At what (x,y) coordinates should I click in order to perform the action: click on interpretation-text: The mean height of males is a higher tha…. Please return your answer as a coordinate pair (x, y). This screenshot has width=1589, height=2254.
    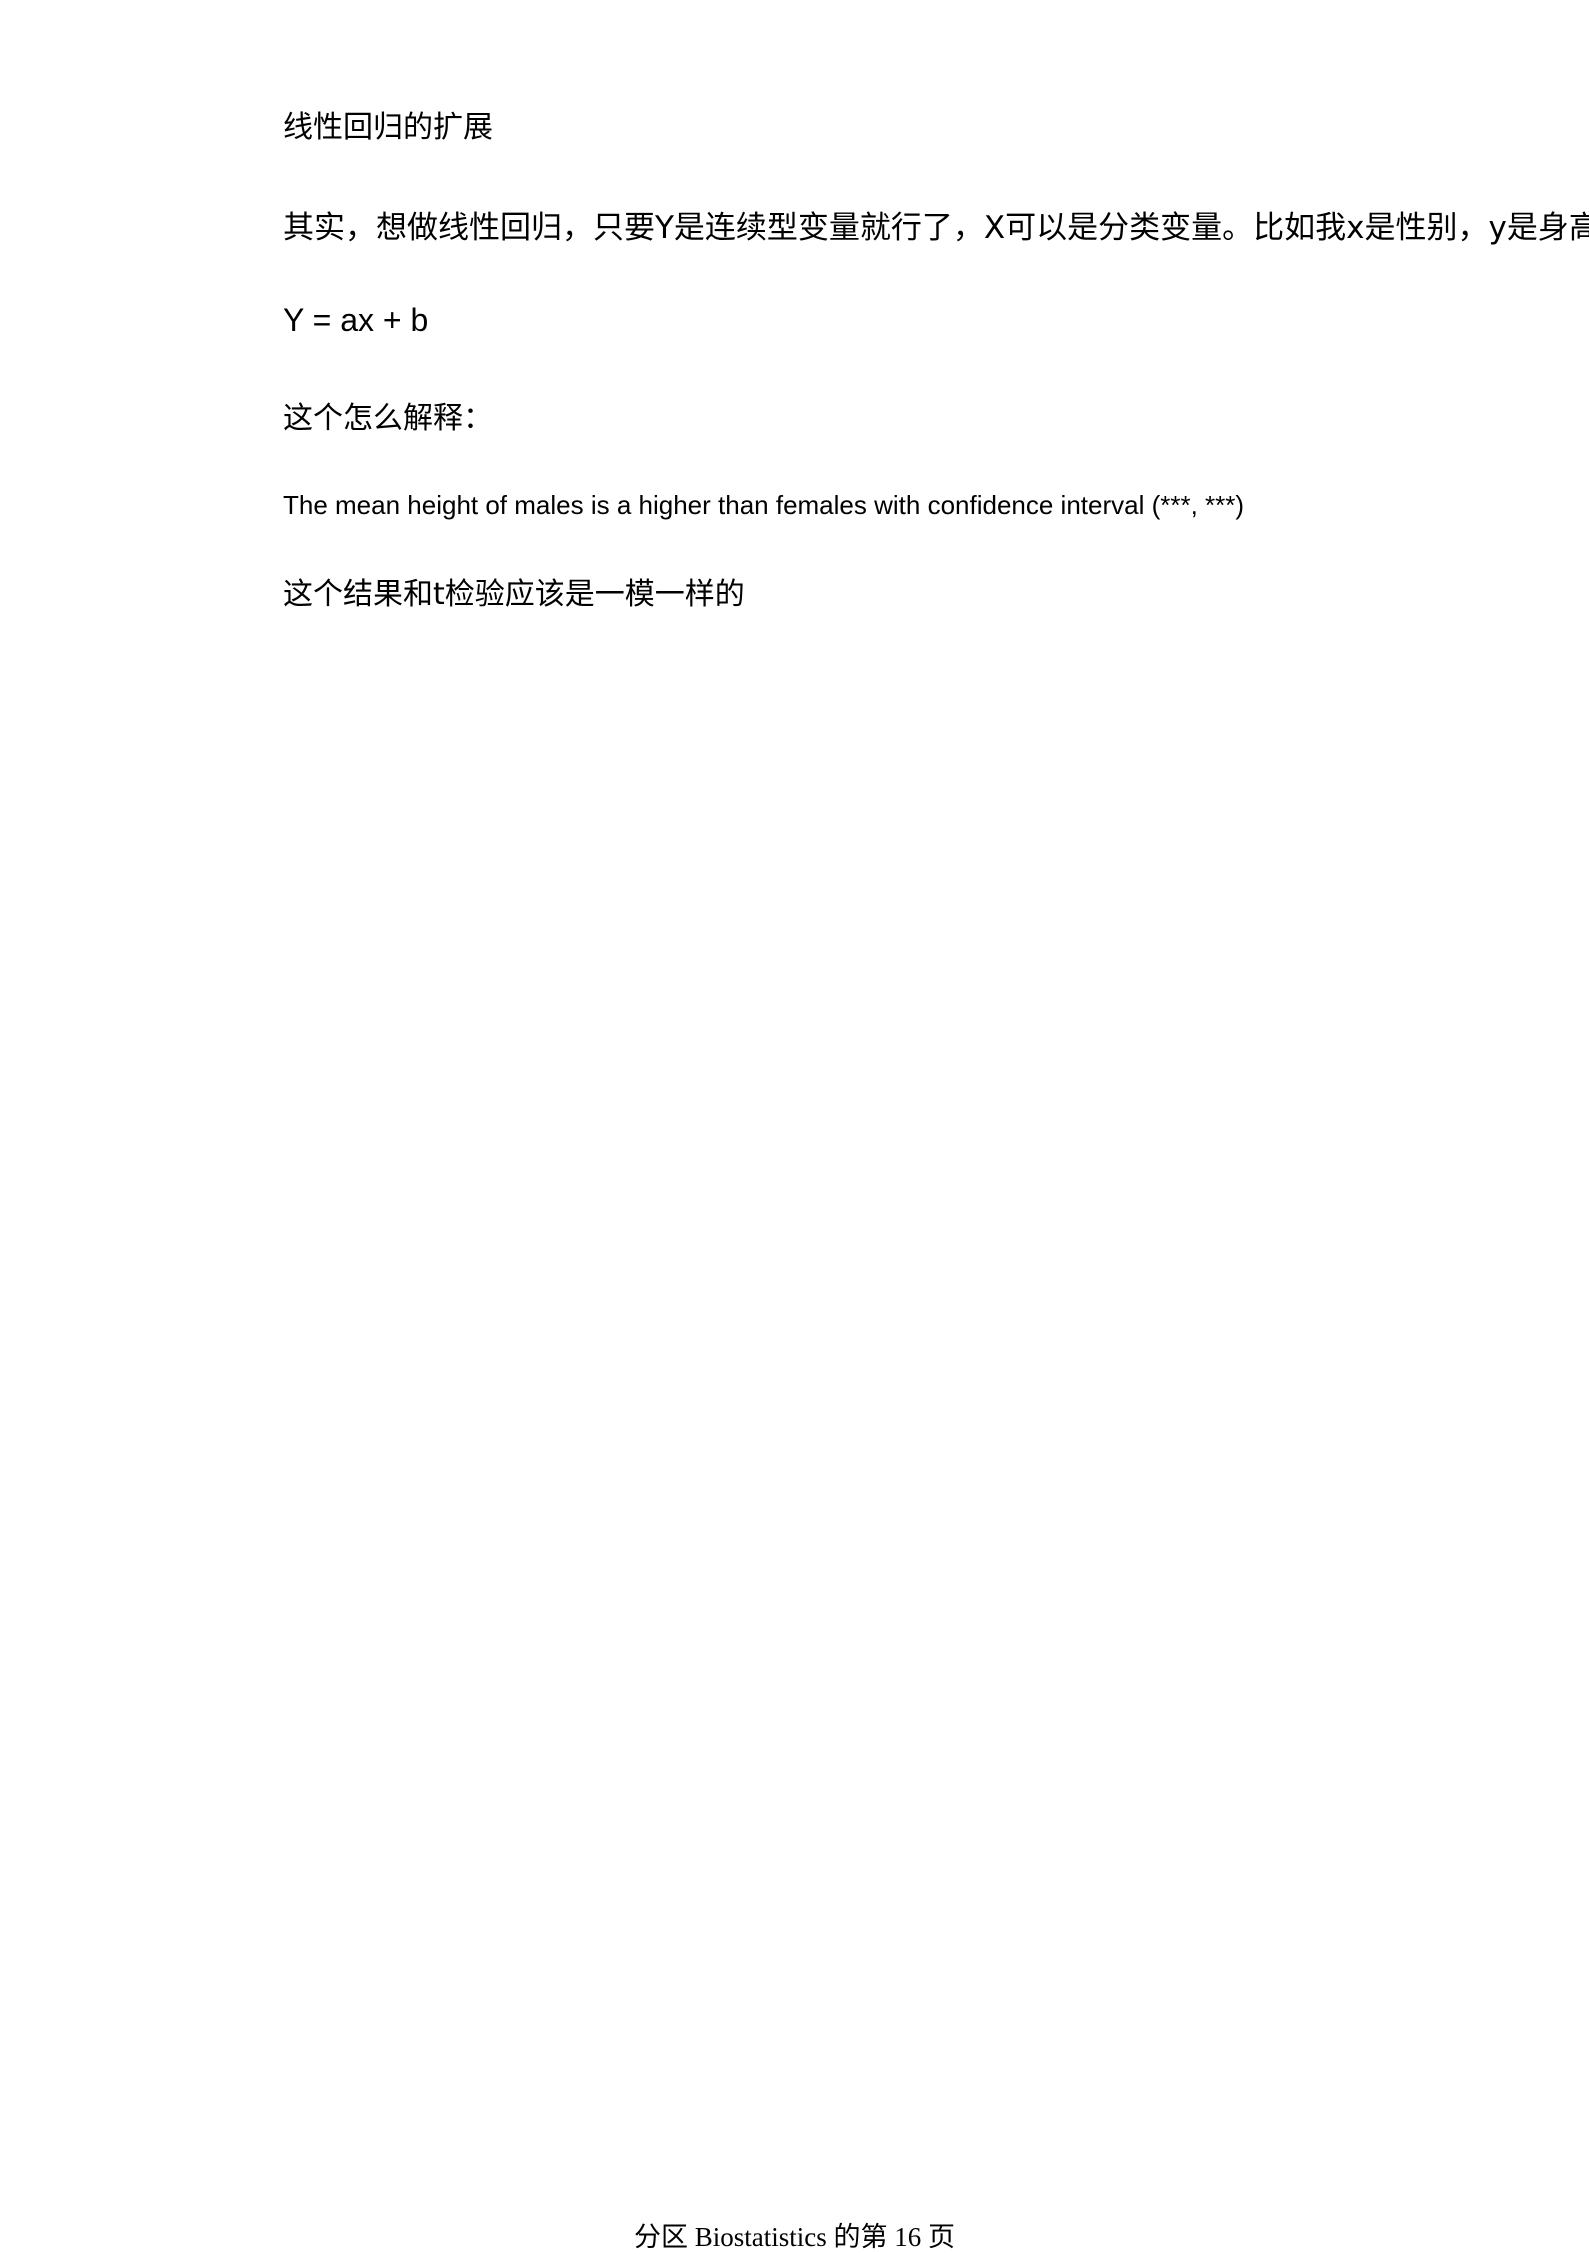
    Looking at the image, I should click on (764, 505).